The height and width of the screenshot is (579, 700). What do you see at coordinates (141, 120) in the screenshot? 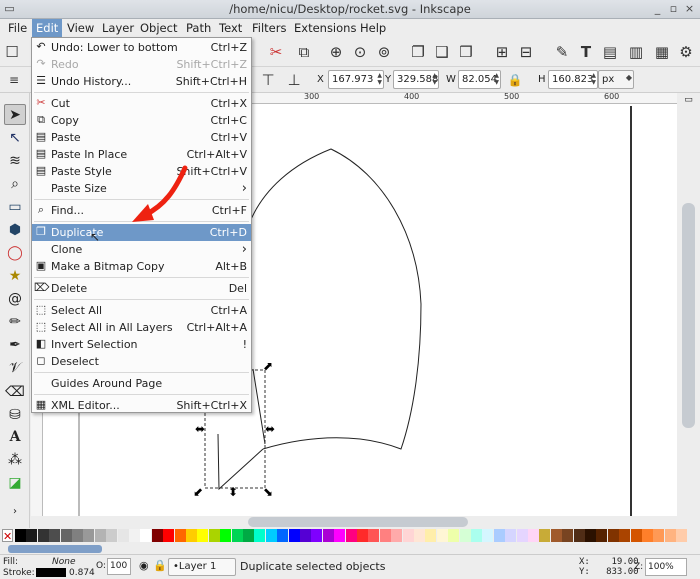
I see `menu-item-copy: ⧉ Copy Ctrl+C` at bounding box center [141, 120].